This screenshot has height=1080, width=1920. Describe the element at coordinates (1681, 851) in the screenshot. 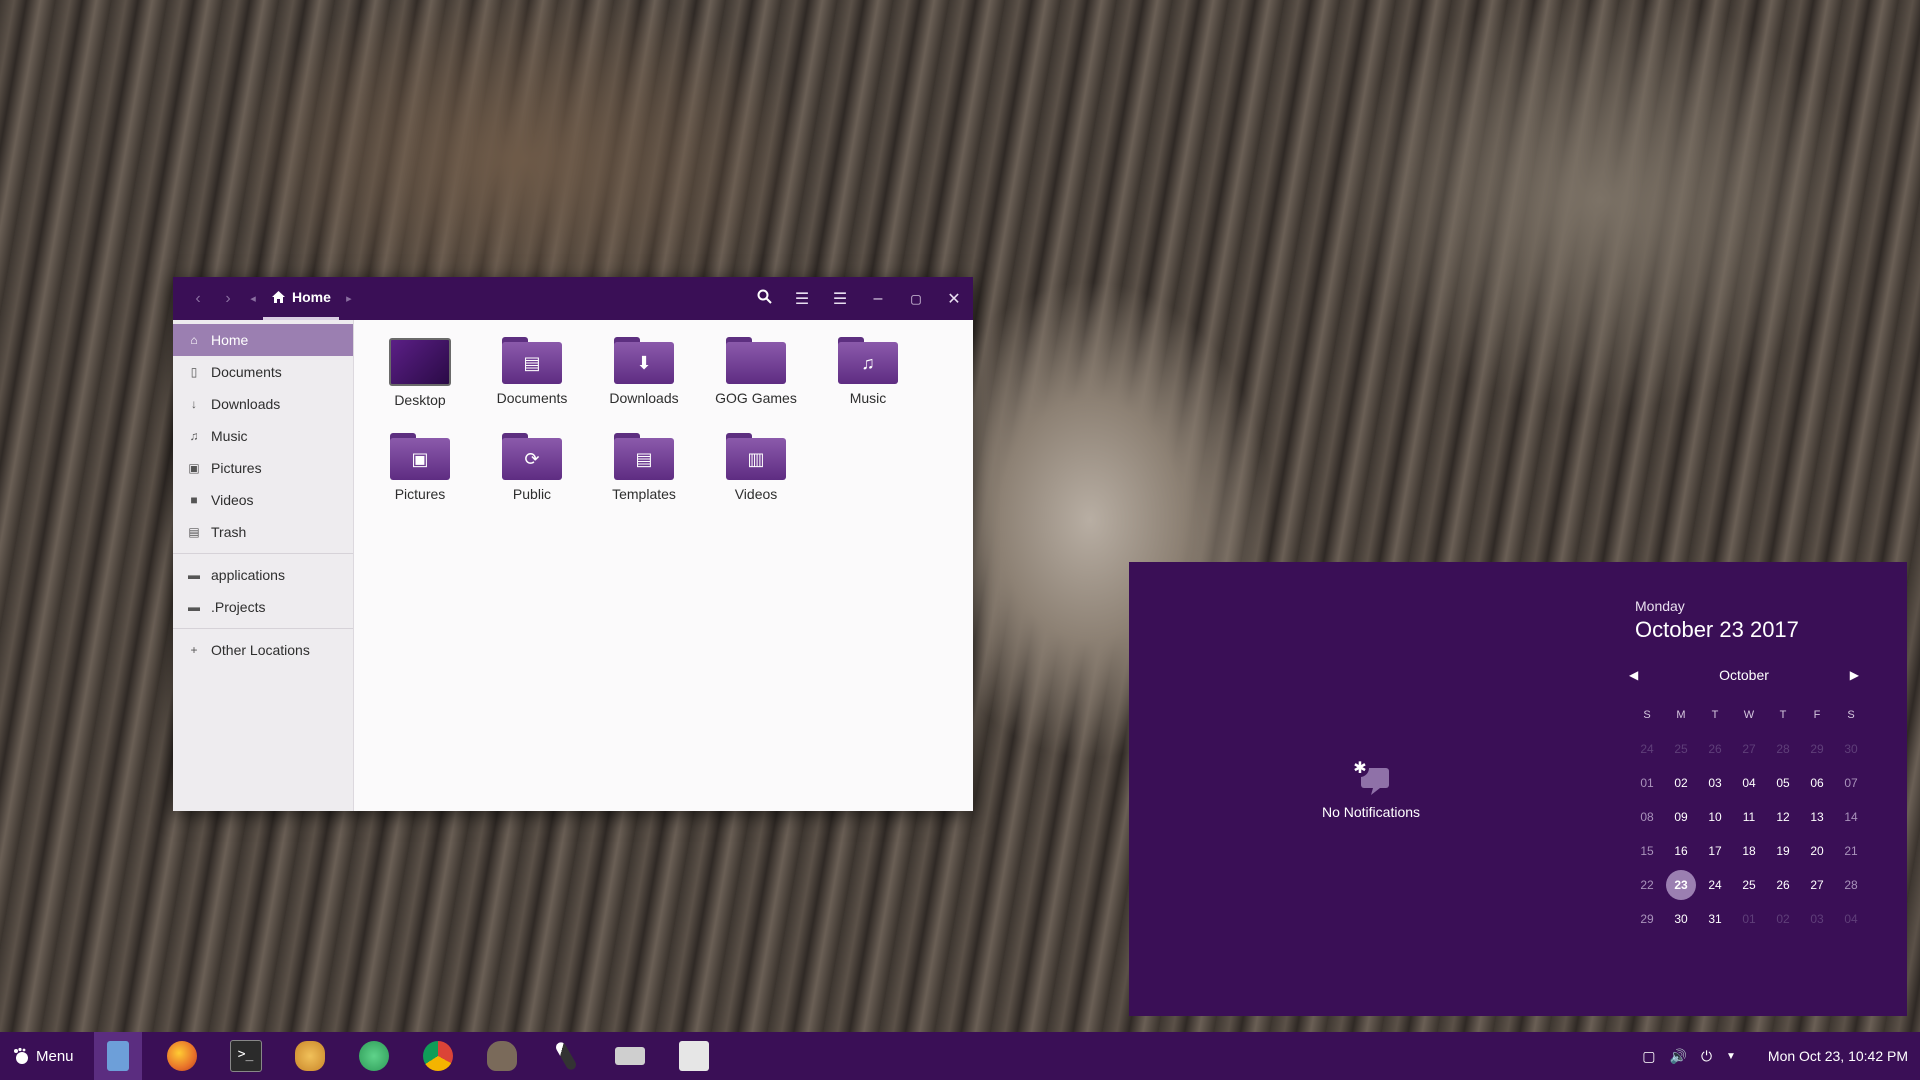

I see `calendar-day: 16` at that location.